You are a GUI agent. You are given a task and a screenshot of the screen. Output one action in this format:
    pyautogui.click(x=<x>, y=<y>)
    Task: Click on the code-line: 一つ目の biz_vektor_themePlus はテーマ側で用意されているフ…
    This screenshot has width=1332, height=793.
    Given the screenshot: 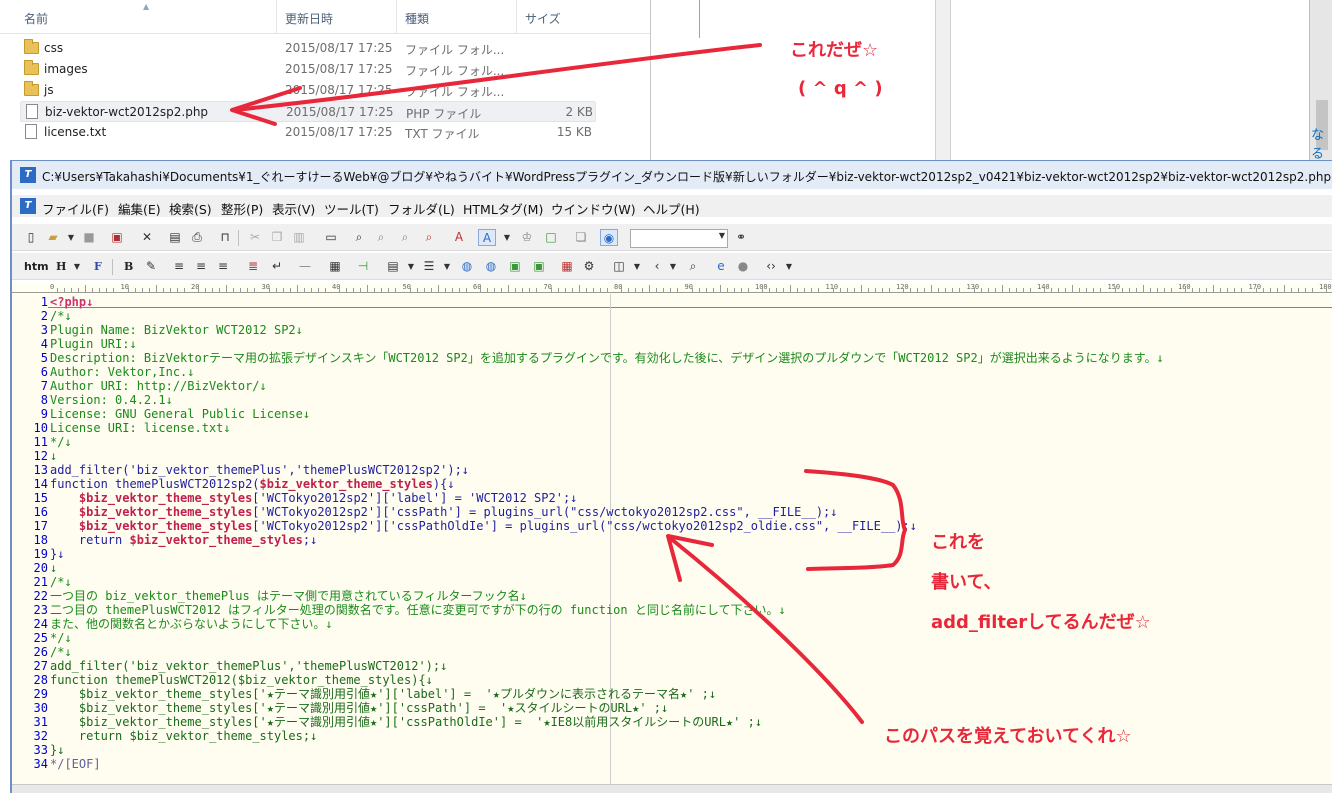 What is the action you would take?
    pyautogui.click(x=288, y=596)
    